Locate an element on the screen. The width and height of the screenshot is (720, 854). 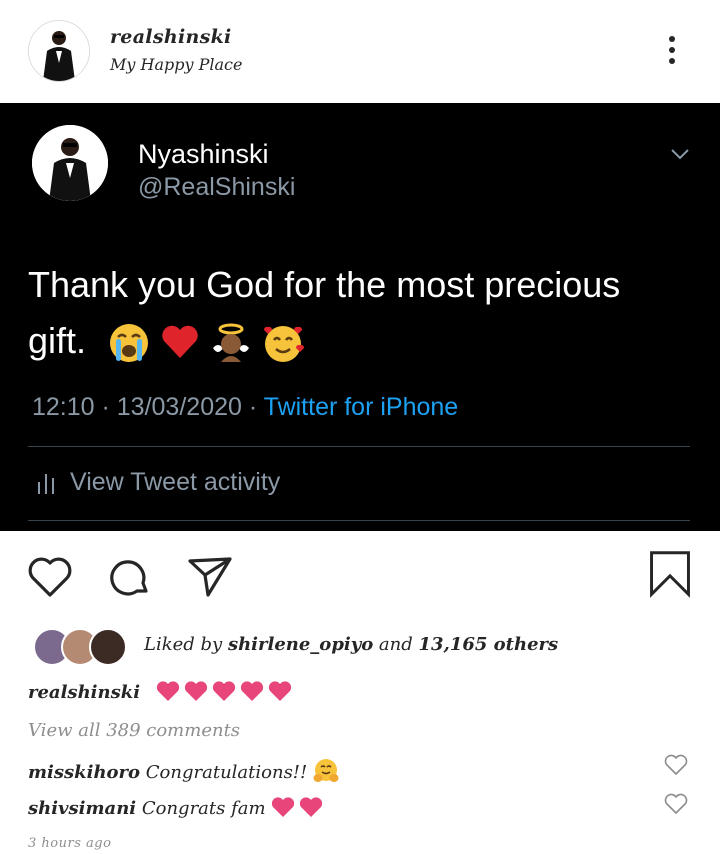
view-all-comments-link: View all 389 comments is located at coordinates (134, 730).